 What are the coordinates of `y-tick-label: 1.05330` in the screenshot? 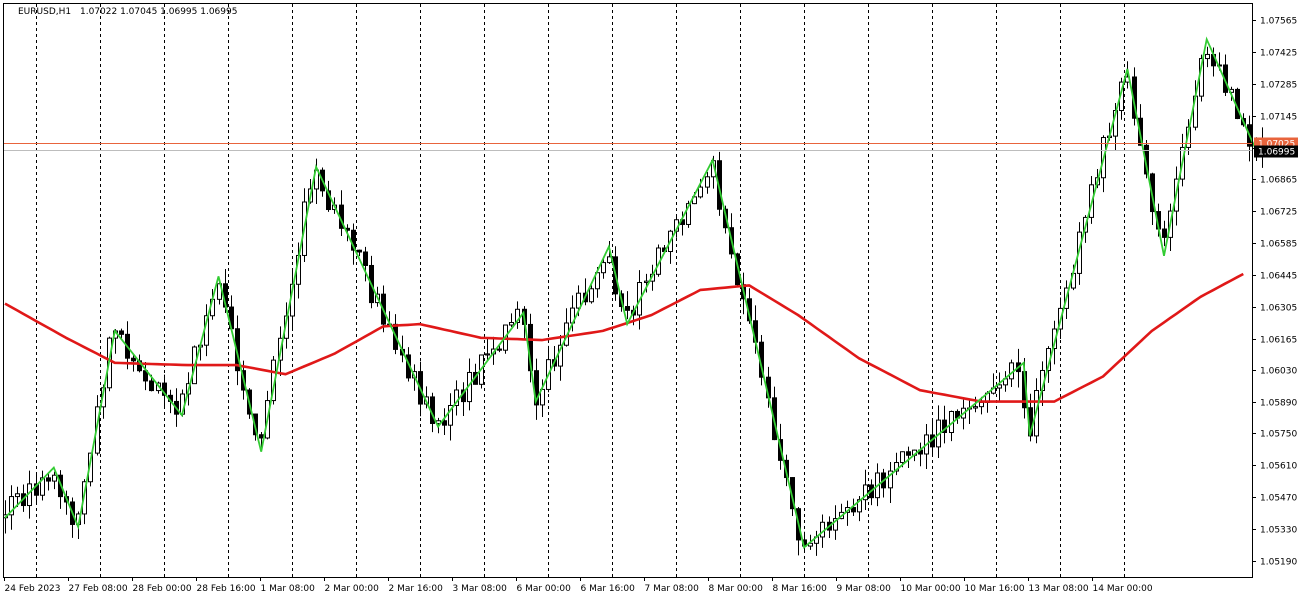 It's located at (1278, 531).